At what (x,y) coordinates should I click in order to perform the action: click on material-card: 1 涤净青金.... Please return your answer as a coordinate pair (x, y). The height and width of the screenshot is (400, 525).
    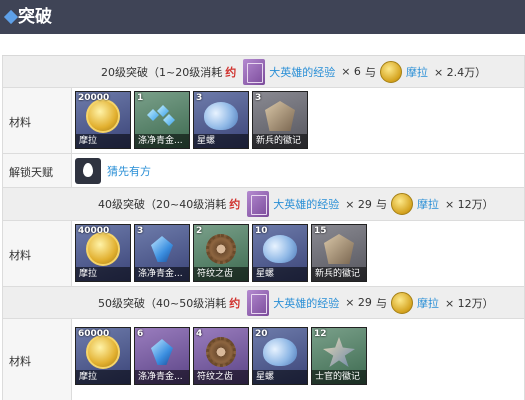
    Looking at the image, I should click on (162, 120).